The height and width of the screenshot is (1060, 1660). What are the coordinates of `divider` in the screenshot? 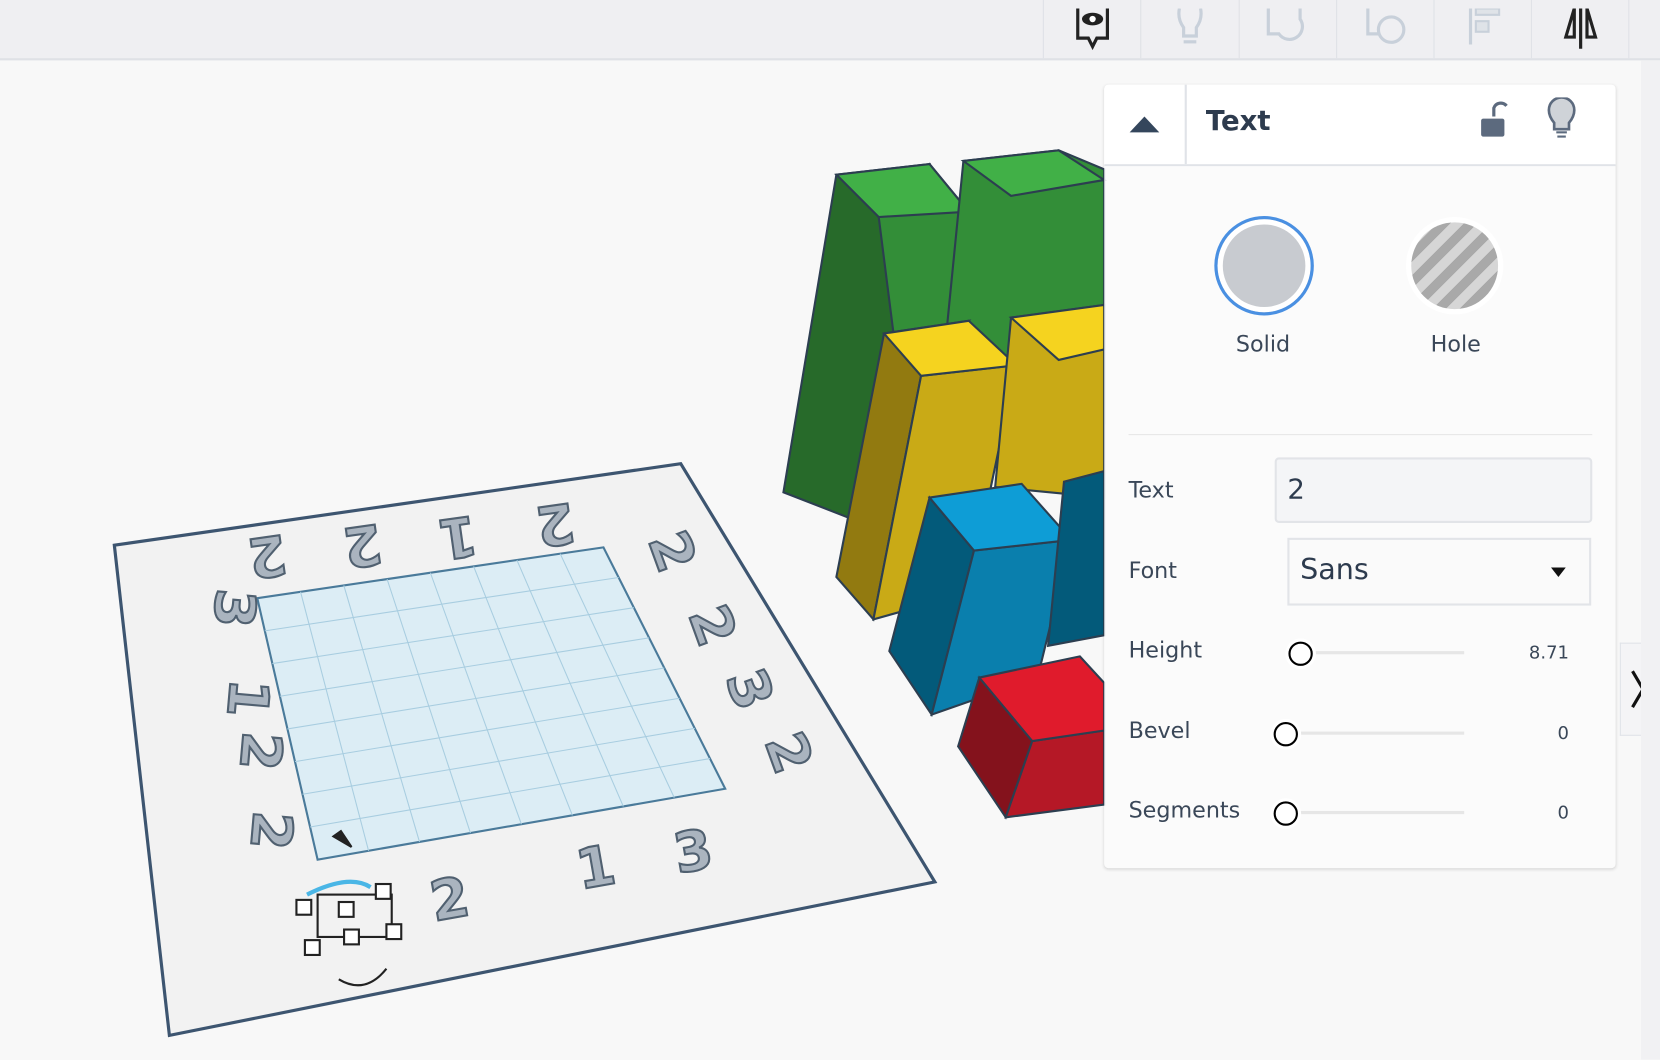 It's located at (1360, 435).